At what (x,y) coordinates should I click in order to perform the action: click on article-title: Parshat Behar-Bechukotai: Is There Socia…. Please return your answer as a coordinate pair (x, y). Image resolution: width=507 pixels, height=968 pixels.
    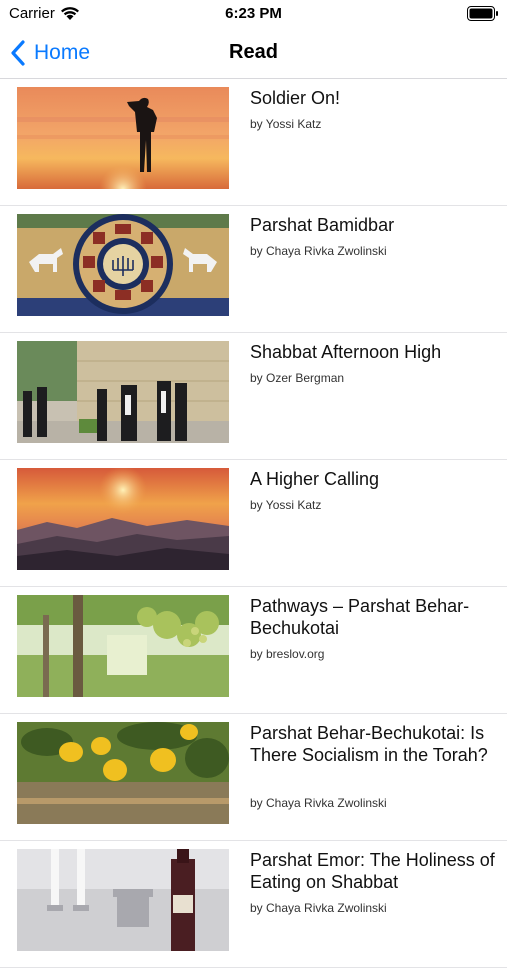
    Looking at the image, I should click on (369, 744).